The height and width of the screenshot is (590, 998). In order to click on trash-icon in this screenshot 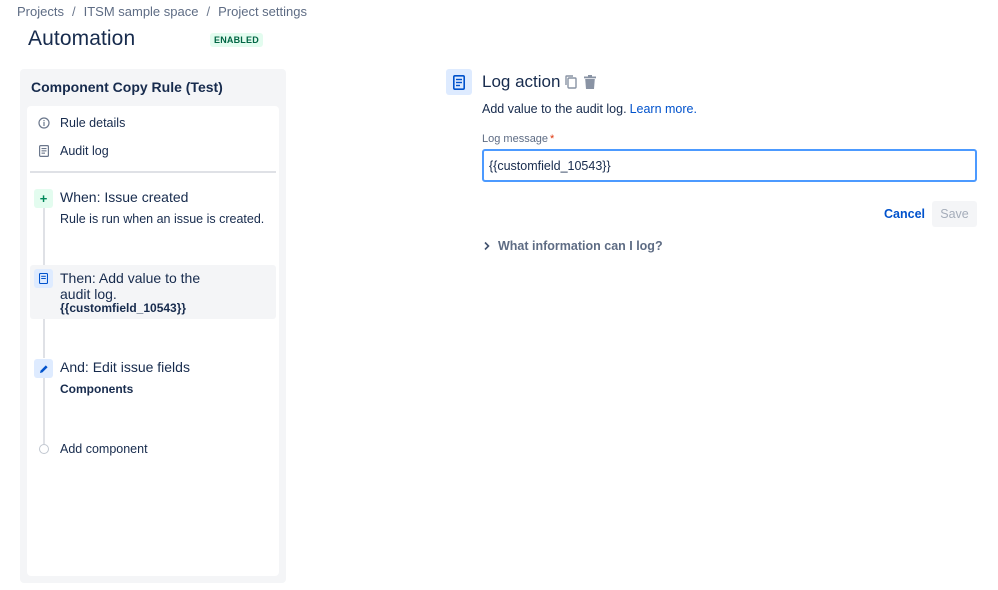, I will do `click(590, 82)`.